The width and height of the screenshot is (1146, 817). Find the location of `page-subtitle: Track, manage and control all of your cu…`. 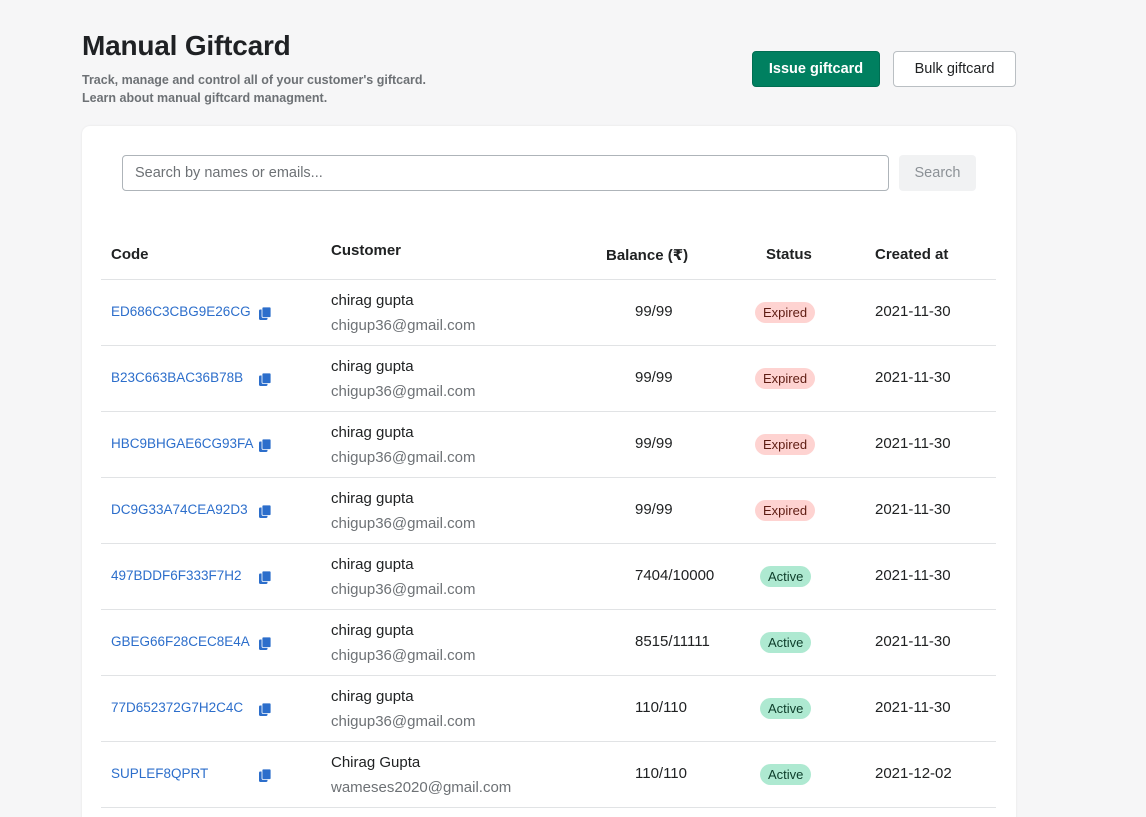

page-subtitle: Track, manage and control all of your cu… is located at coordinates (254, 89).